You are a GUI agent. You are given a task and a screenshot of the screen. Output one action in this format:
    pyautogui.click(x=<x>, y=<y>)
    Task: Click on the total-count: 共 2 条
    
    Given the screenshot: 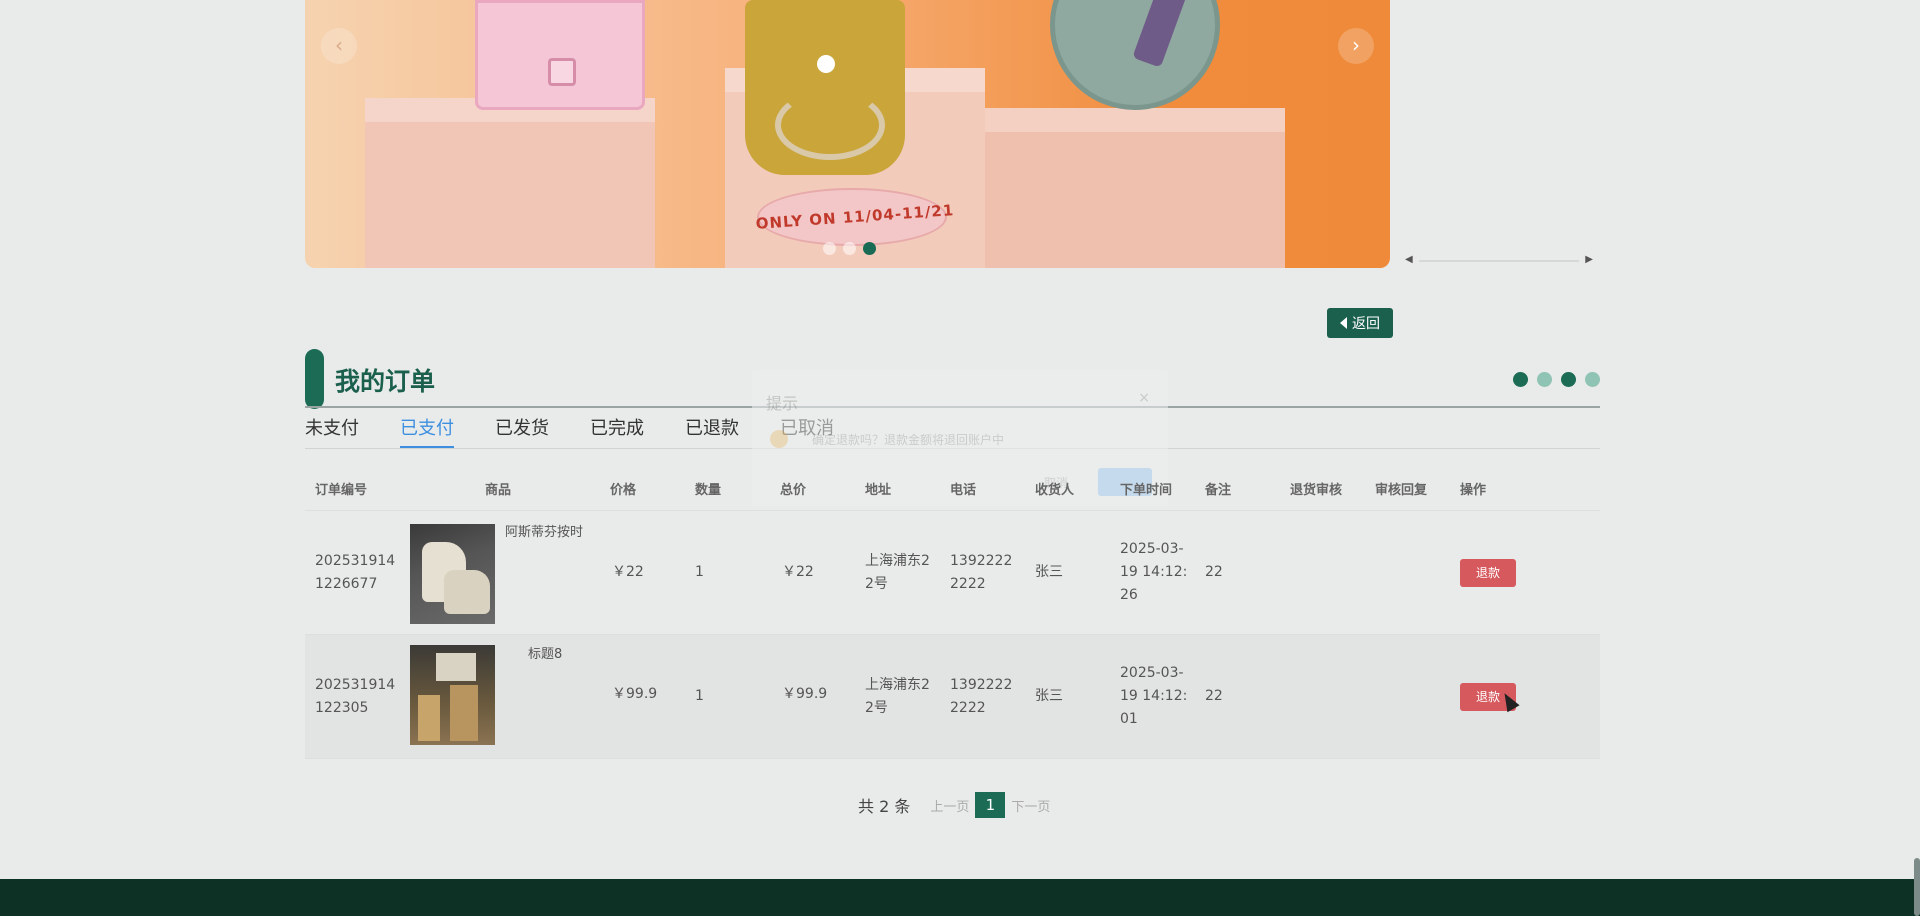 What is the action you would take?
    pyautogui.click(x=884, y=806)
    